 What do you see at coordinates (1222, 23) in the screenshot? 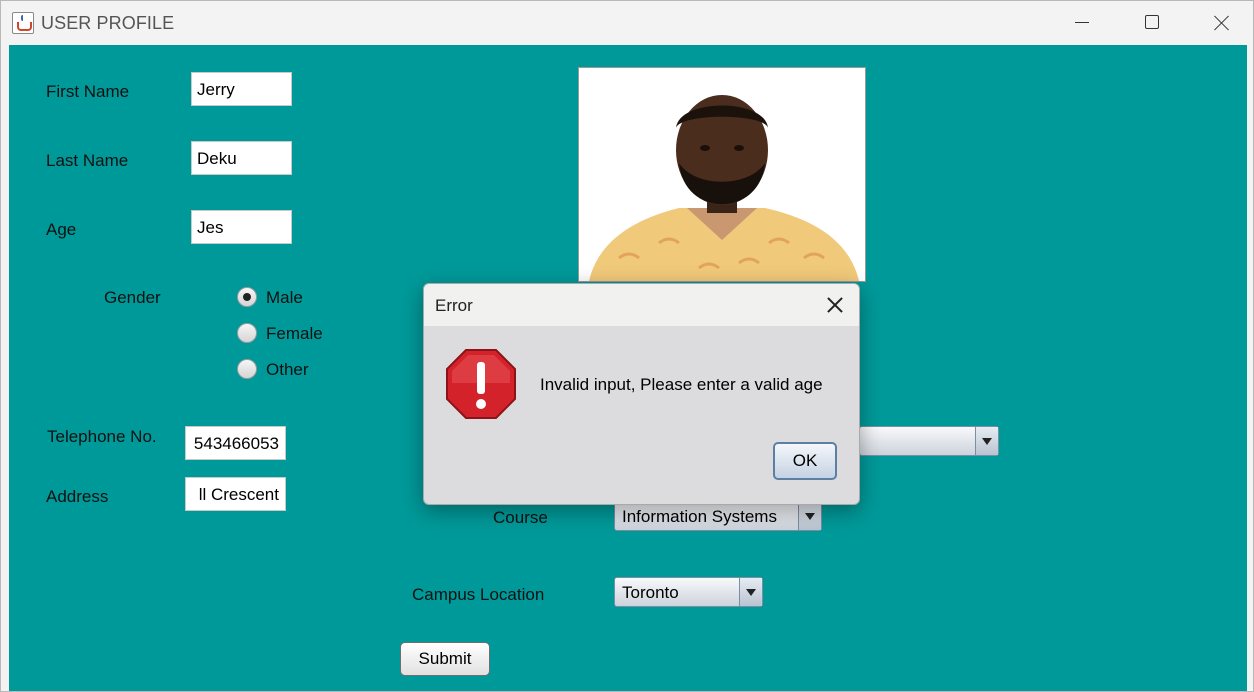
I see `close-button` at bounding box center [1222, 23].